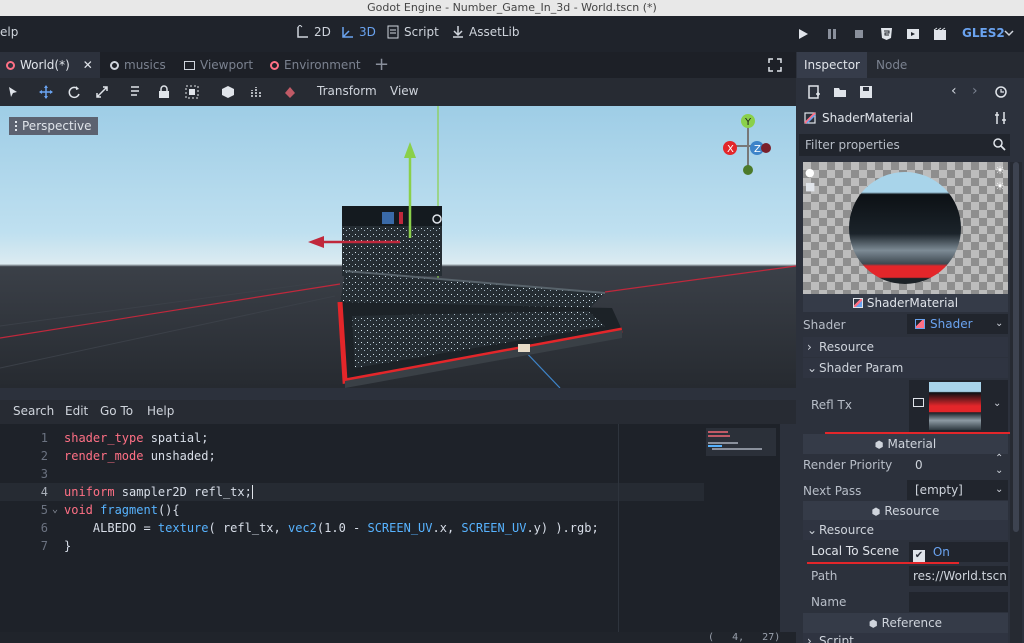  What do you see at coordinates (102, 92) in the screenshot?
I see `scale-tool-icon` at bounding box center [102, 92].